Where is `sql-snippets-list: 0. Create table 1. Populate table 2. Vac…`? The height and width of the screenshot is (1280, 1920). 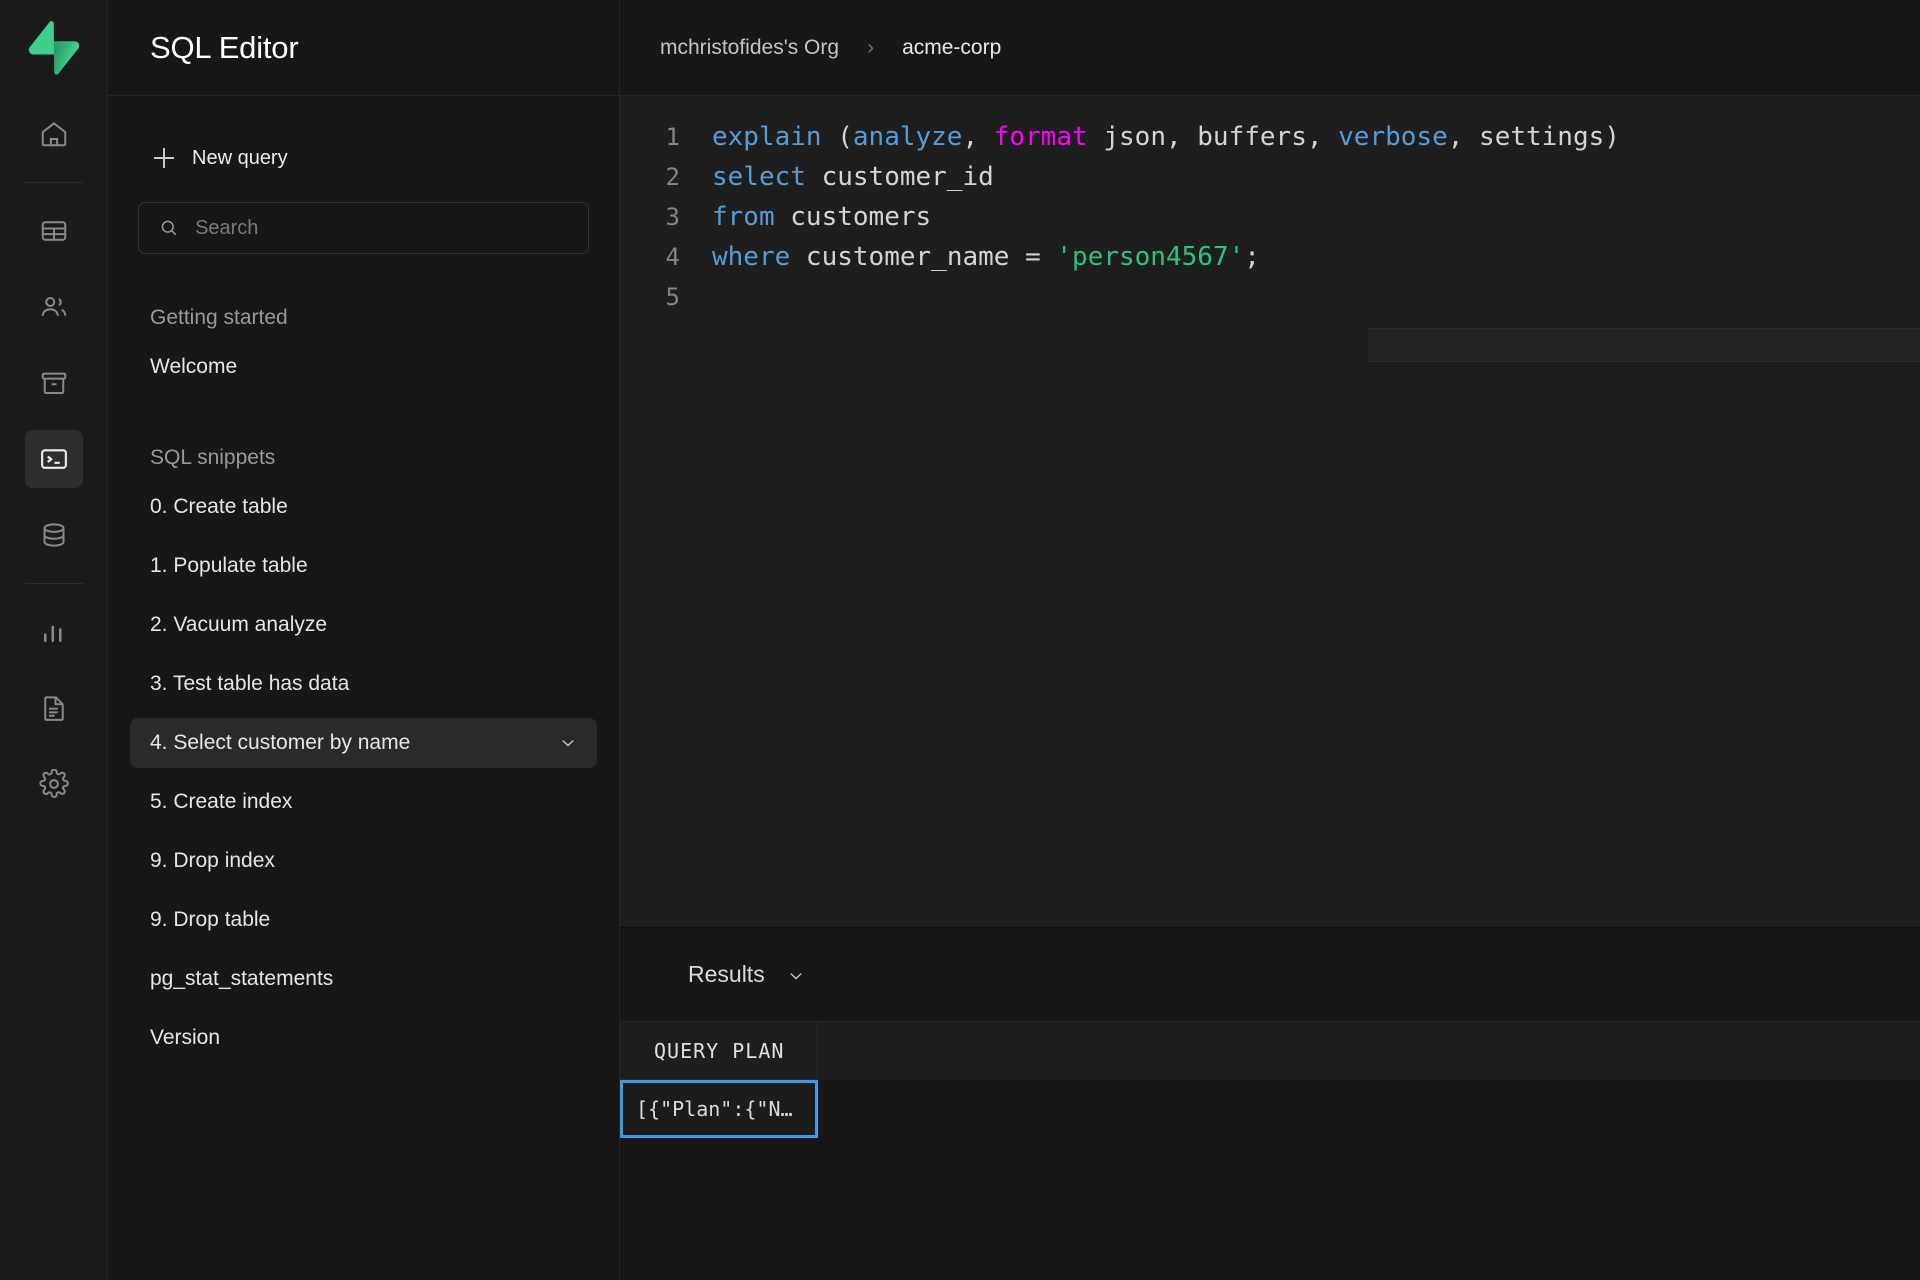 sql-snippets-list: 0. Create table 1. Populate table 2. Vac… is located at coordinates (363, 772).